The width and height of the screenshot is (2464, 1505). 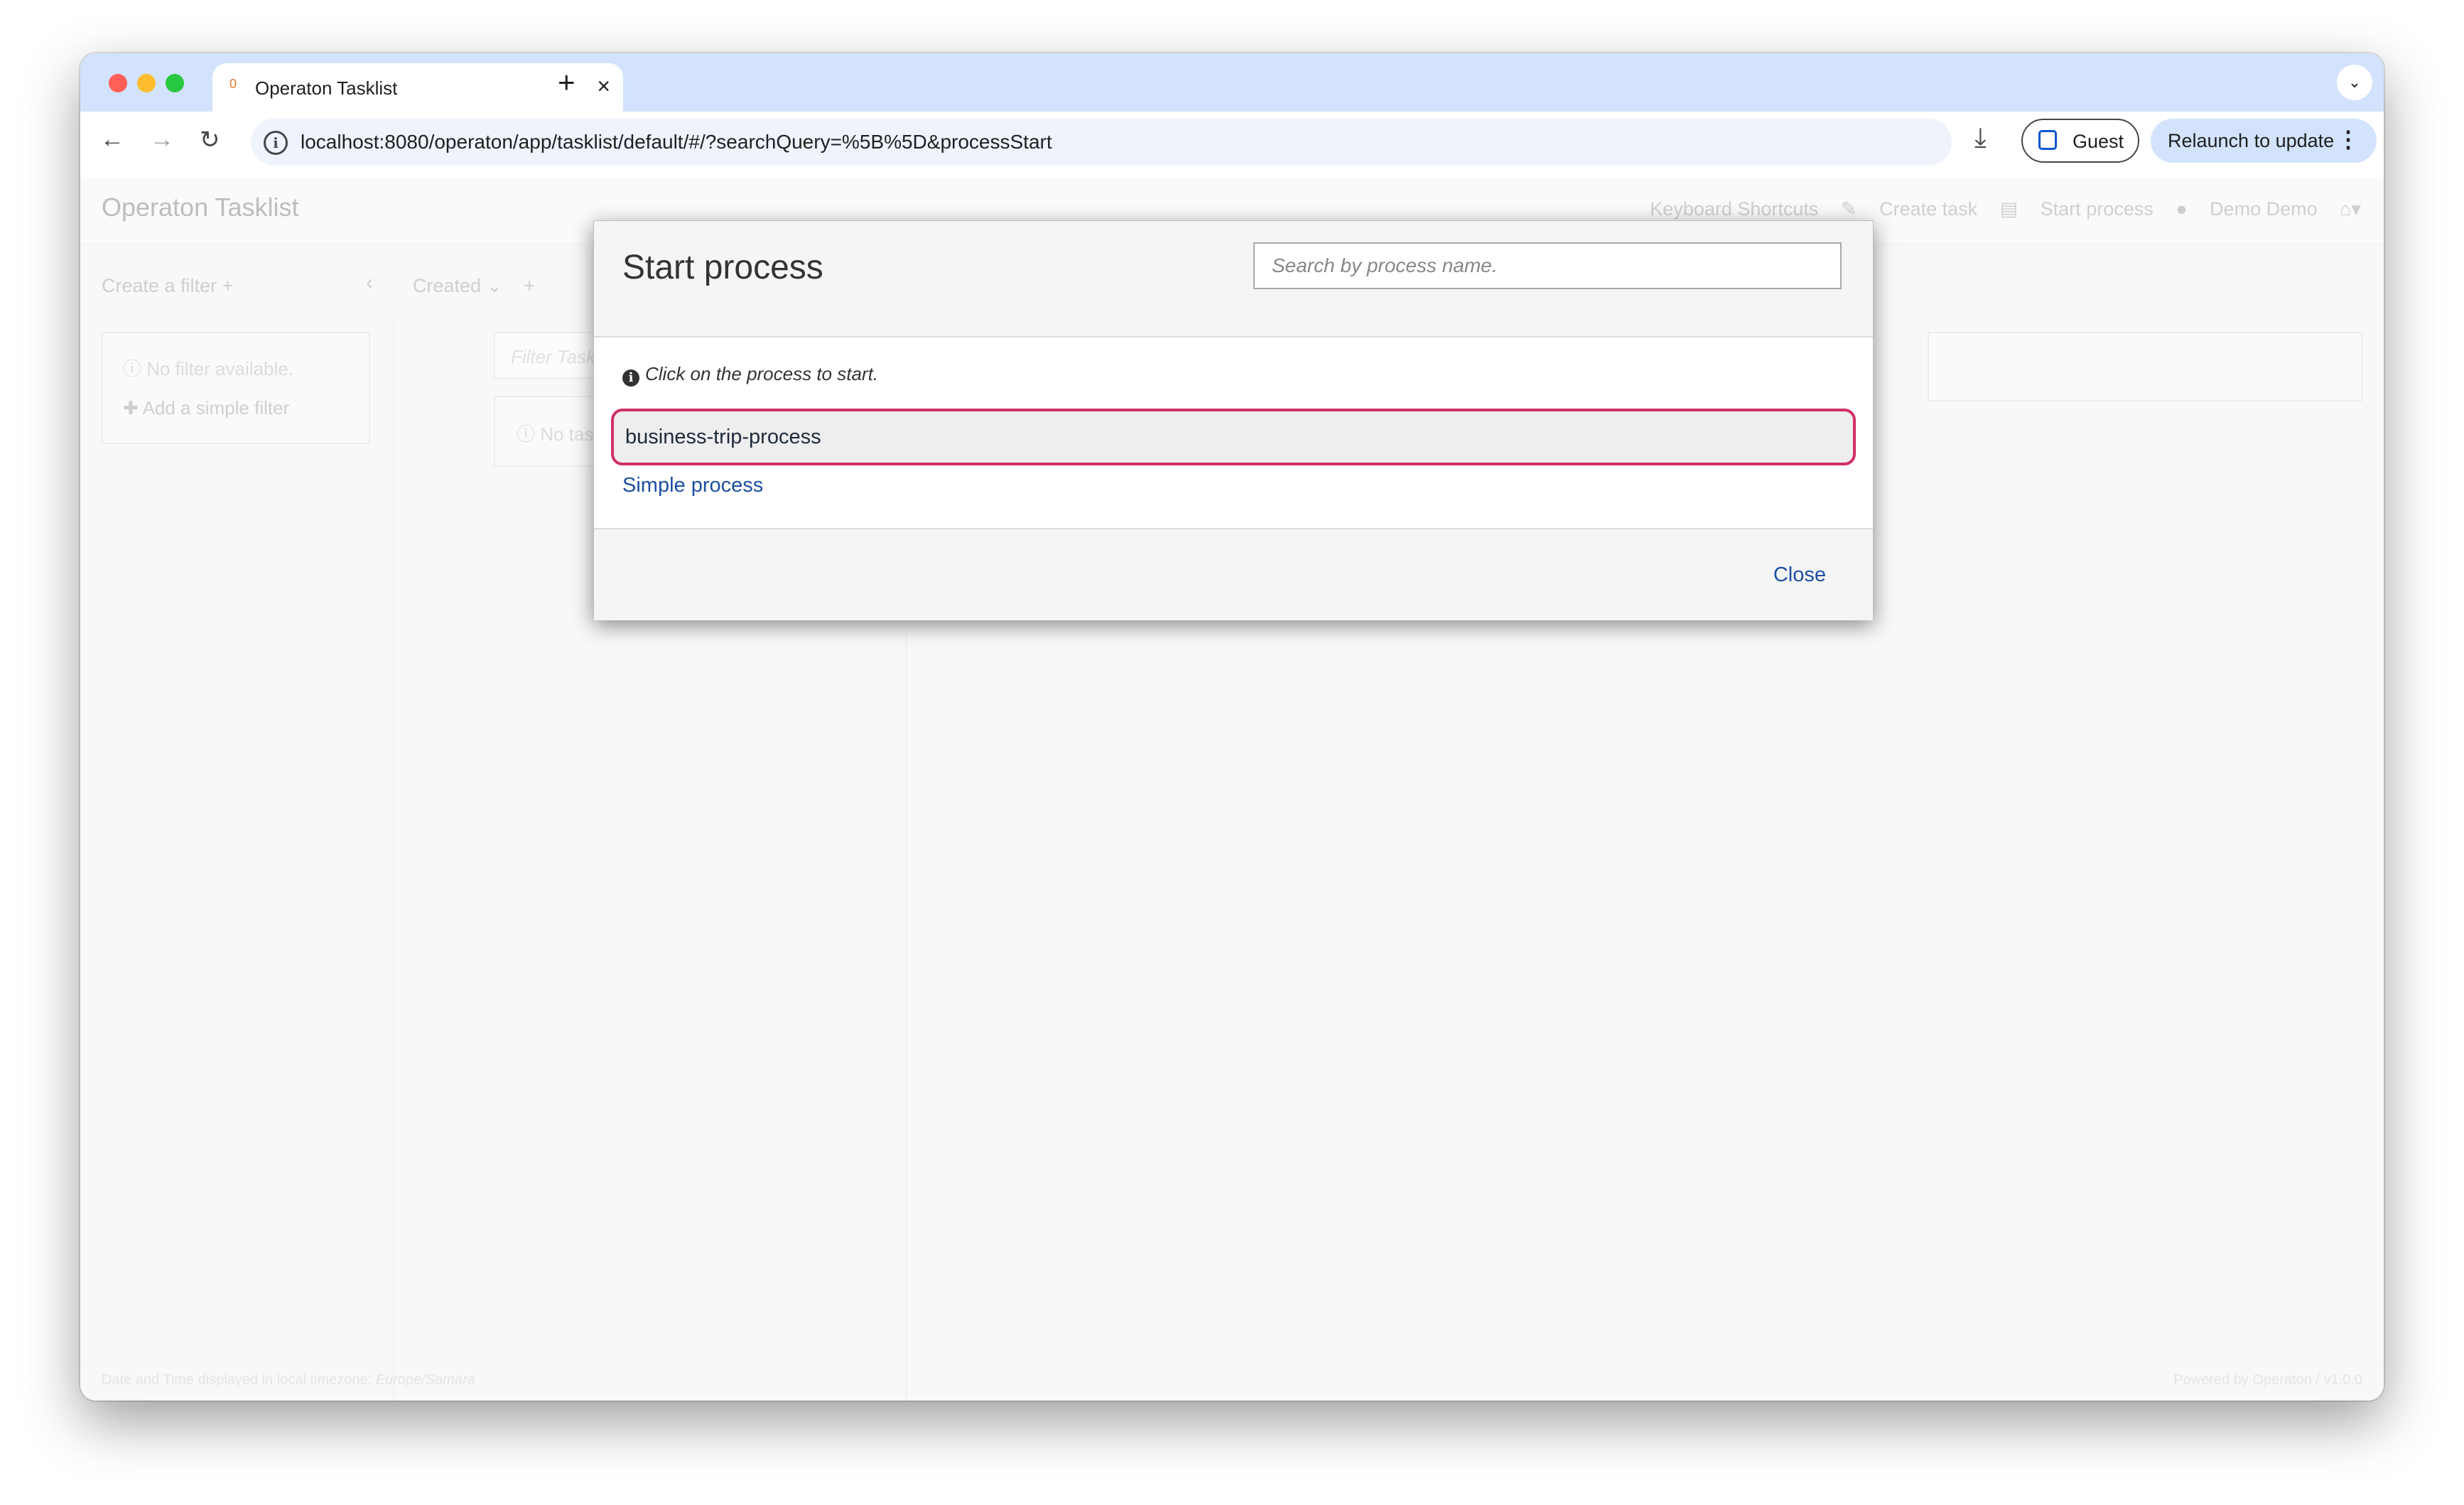 What do you see at coordinates (723, 437) in the screenshot?
I see `process-item-label: business-trip-process` at bounding box center [723, 437].